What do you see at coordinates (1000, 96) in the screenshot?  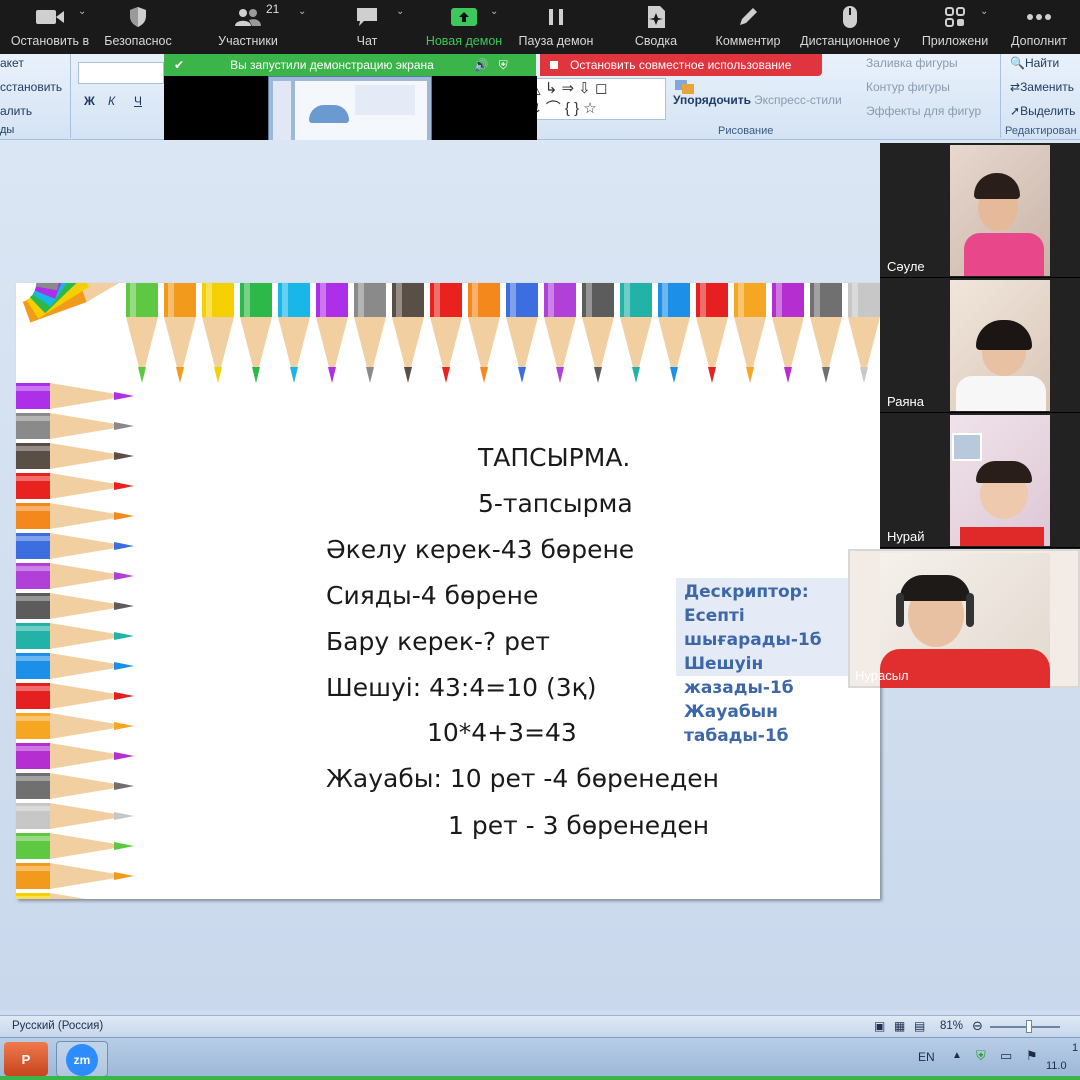 I see `group-divider` at bounding box center [1000, 96].